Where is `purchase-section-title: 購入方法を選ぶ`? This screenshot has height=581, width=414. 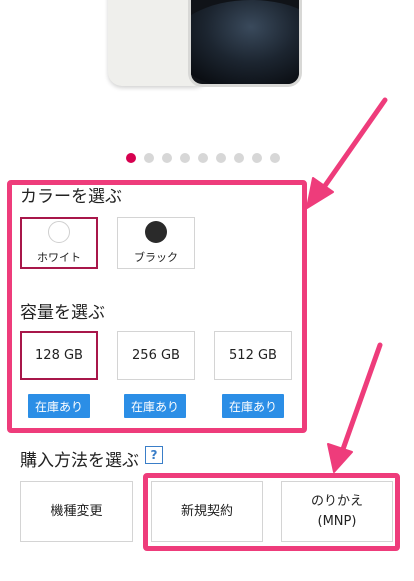 purchase-section-title: 購入方法を選ぶ is located at coordinates (79, 461).